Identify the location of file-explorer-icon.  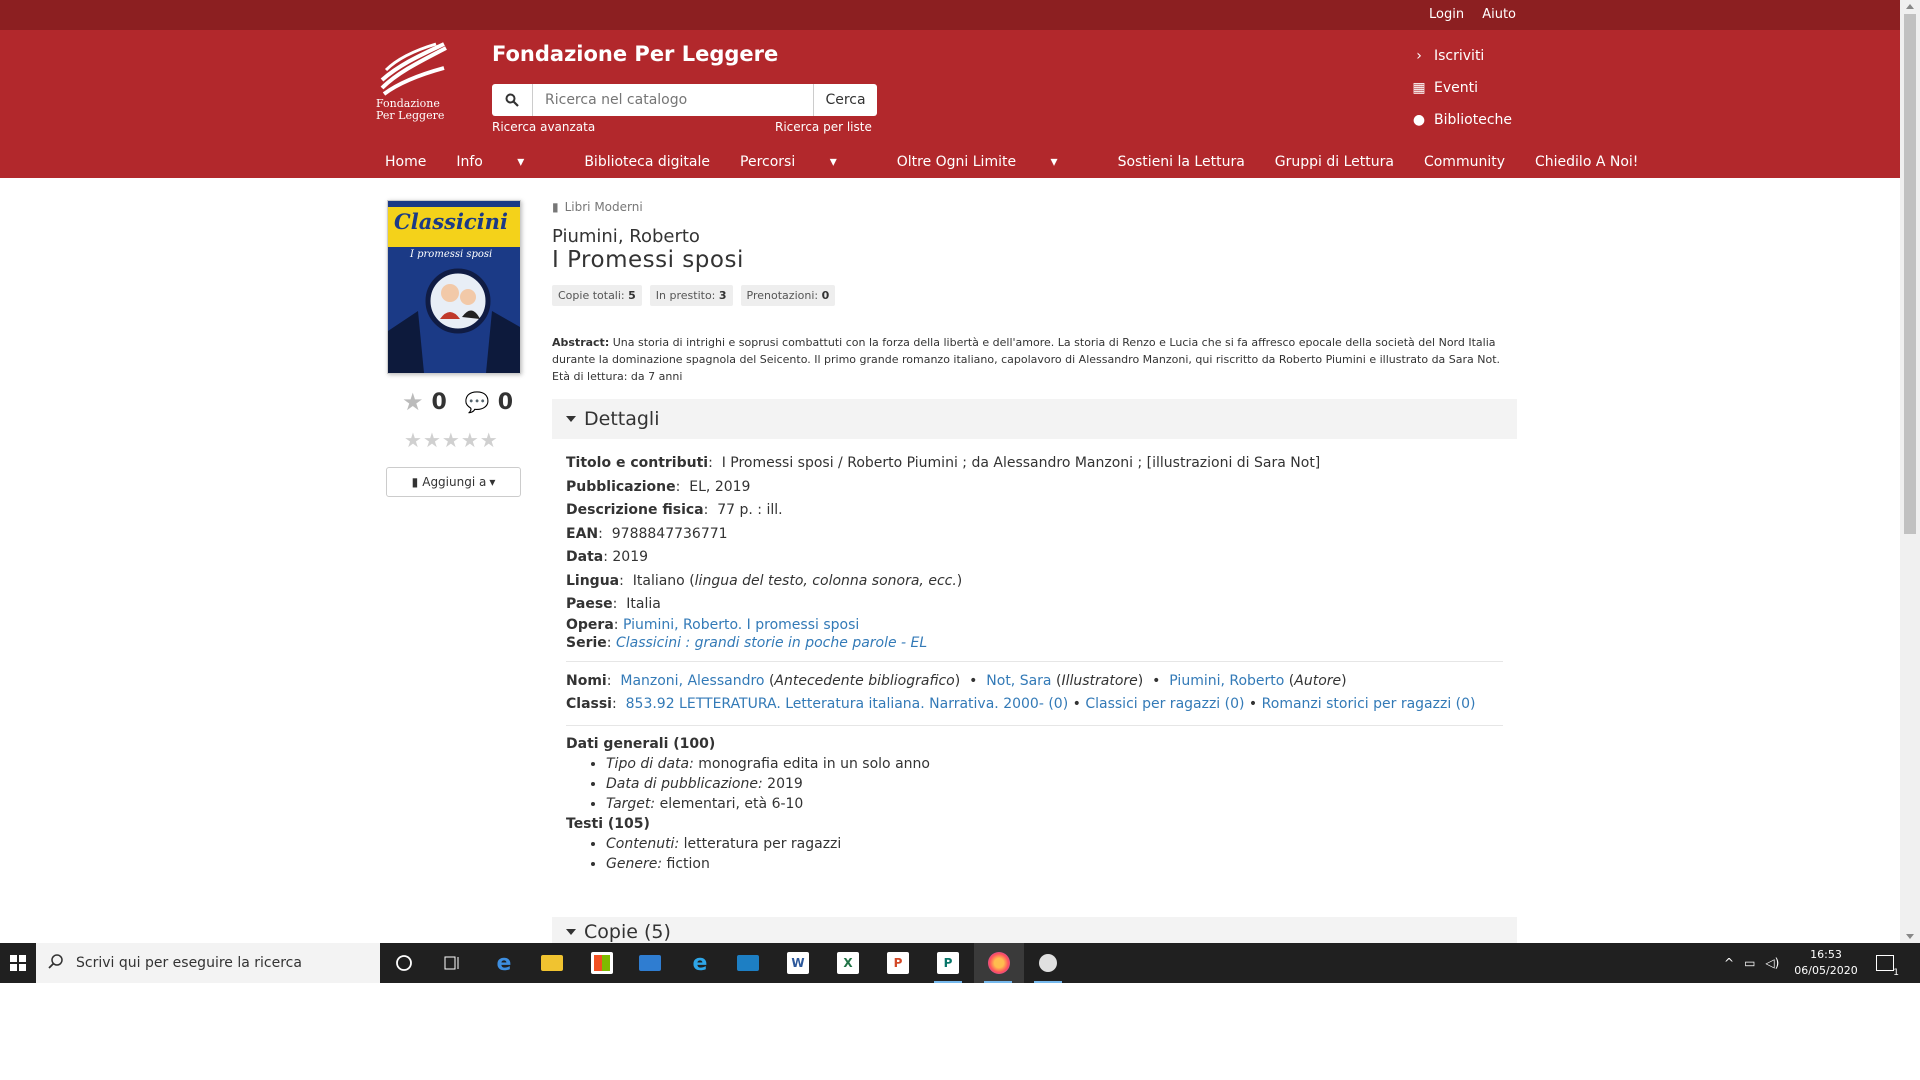
(552, 963).